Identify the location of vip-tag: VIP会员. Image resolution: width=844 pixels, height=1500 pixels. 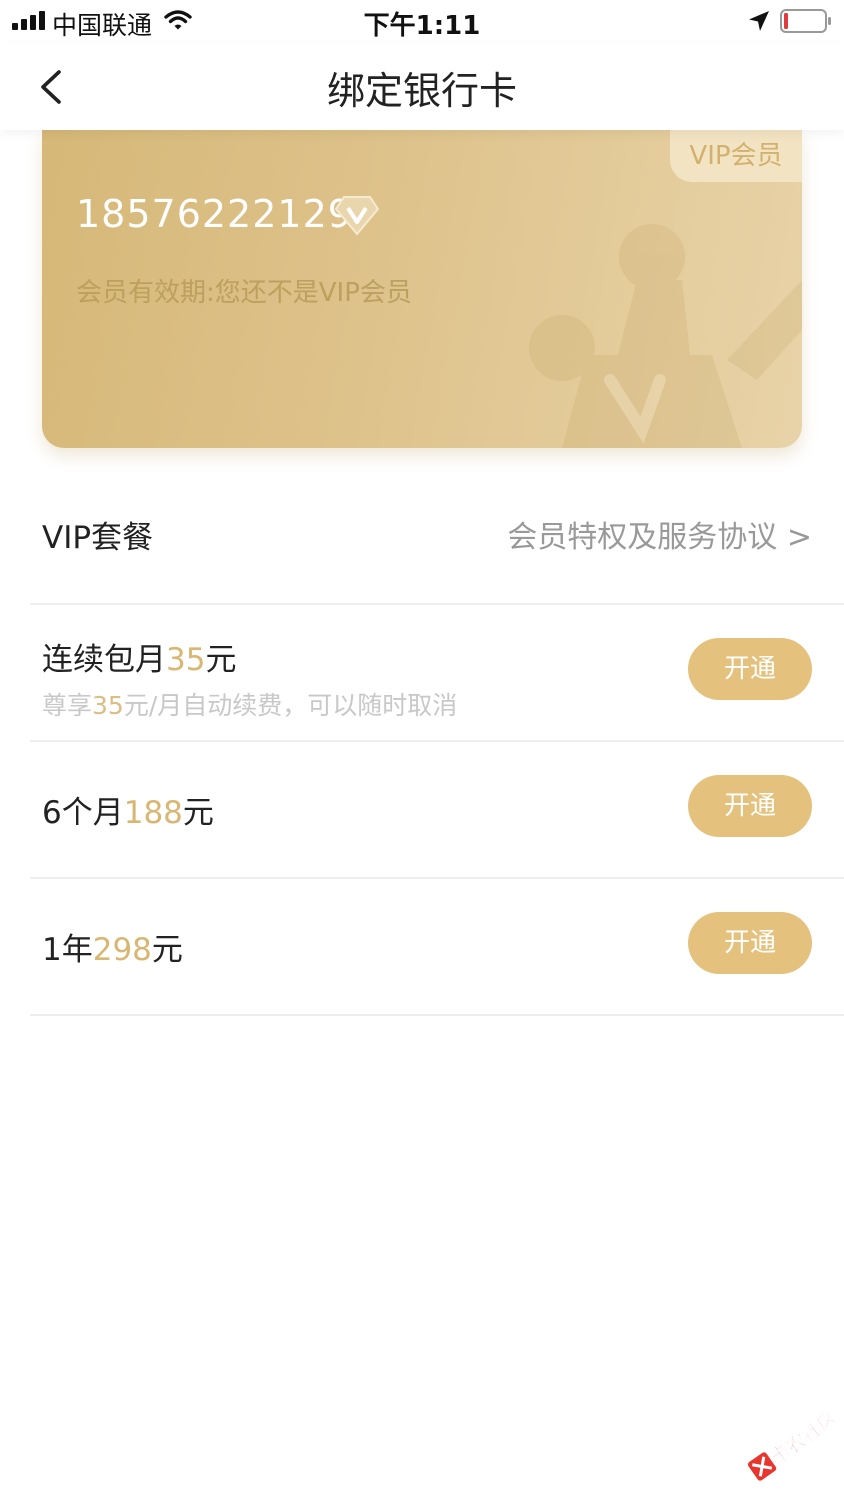
(736, 156).